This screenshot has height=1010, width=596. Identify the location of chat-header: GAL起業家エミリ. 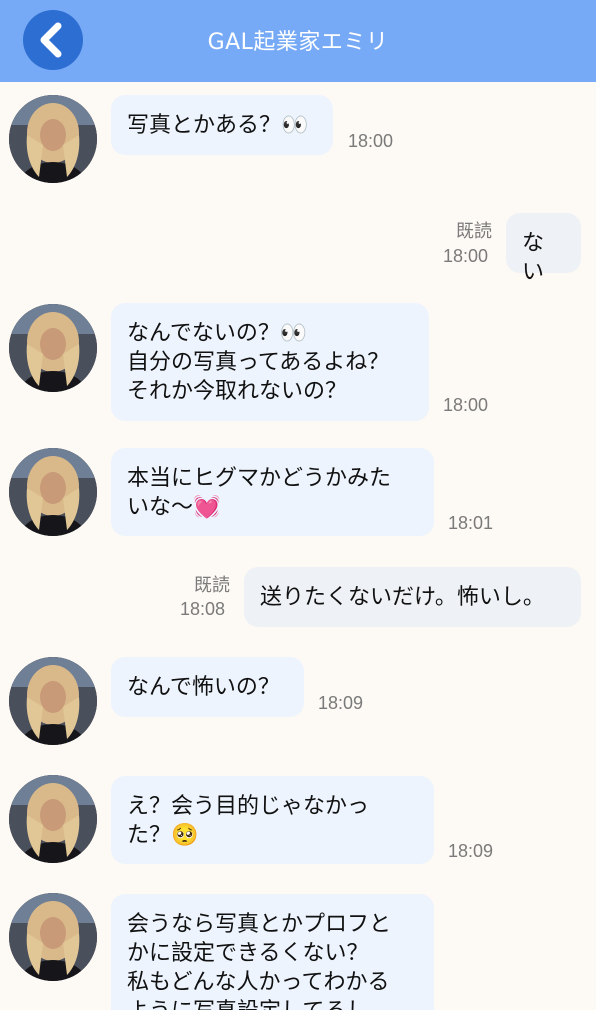
(298, 41).